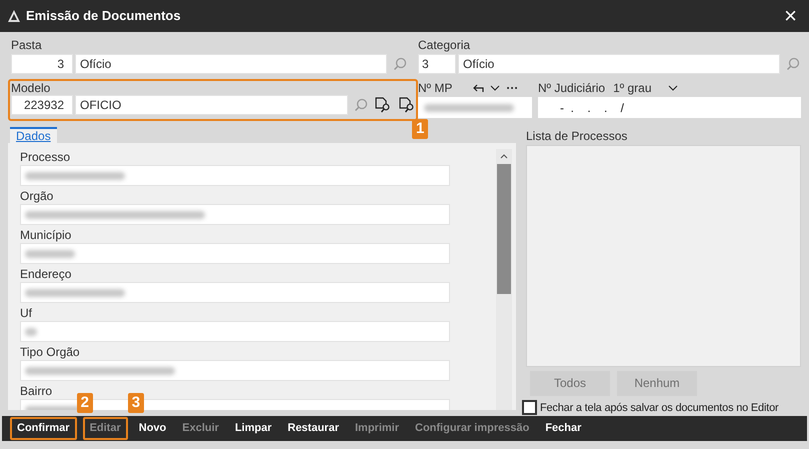  I want to click on field-label: Categoria, so click(445, 45).